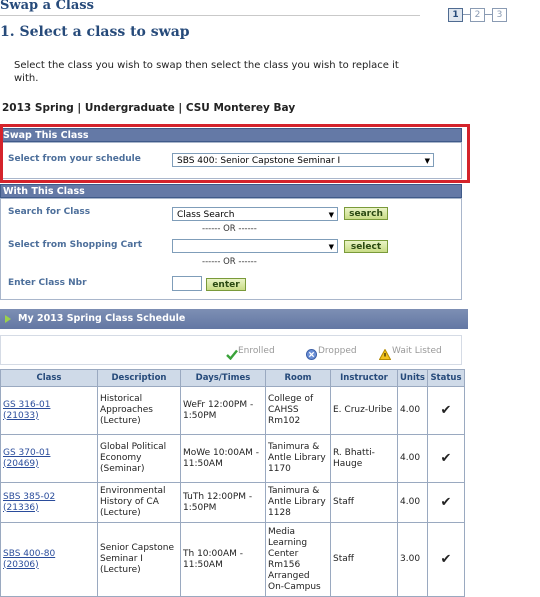 Image resolution: width=540 pixels, height=597 pixels. Describe the element at coordinates (21, 464) in the screenshot. I see `class-nbr-link: (20469)` at that location.